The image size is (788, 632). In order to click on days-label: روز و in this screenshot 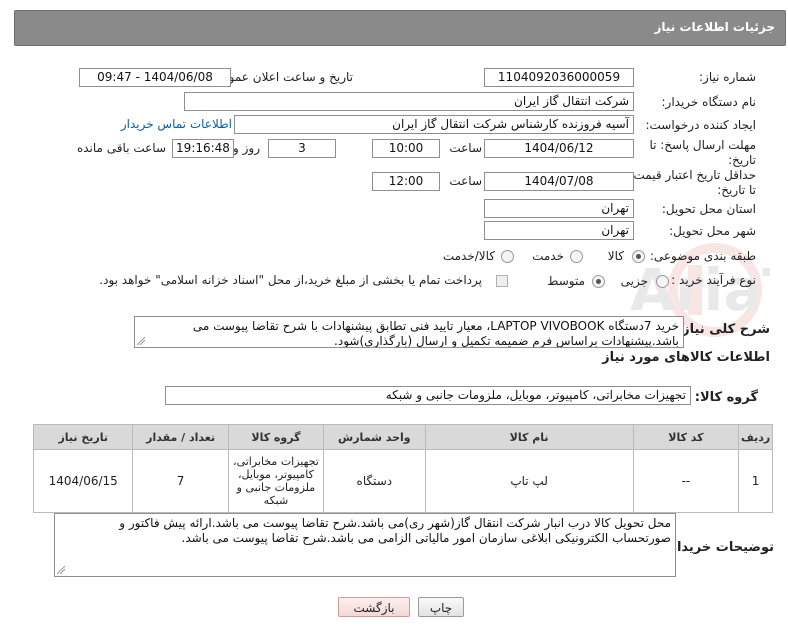, I will do `click(246, 148)`.